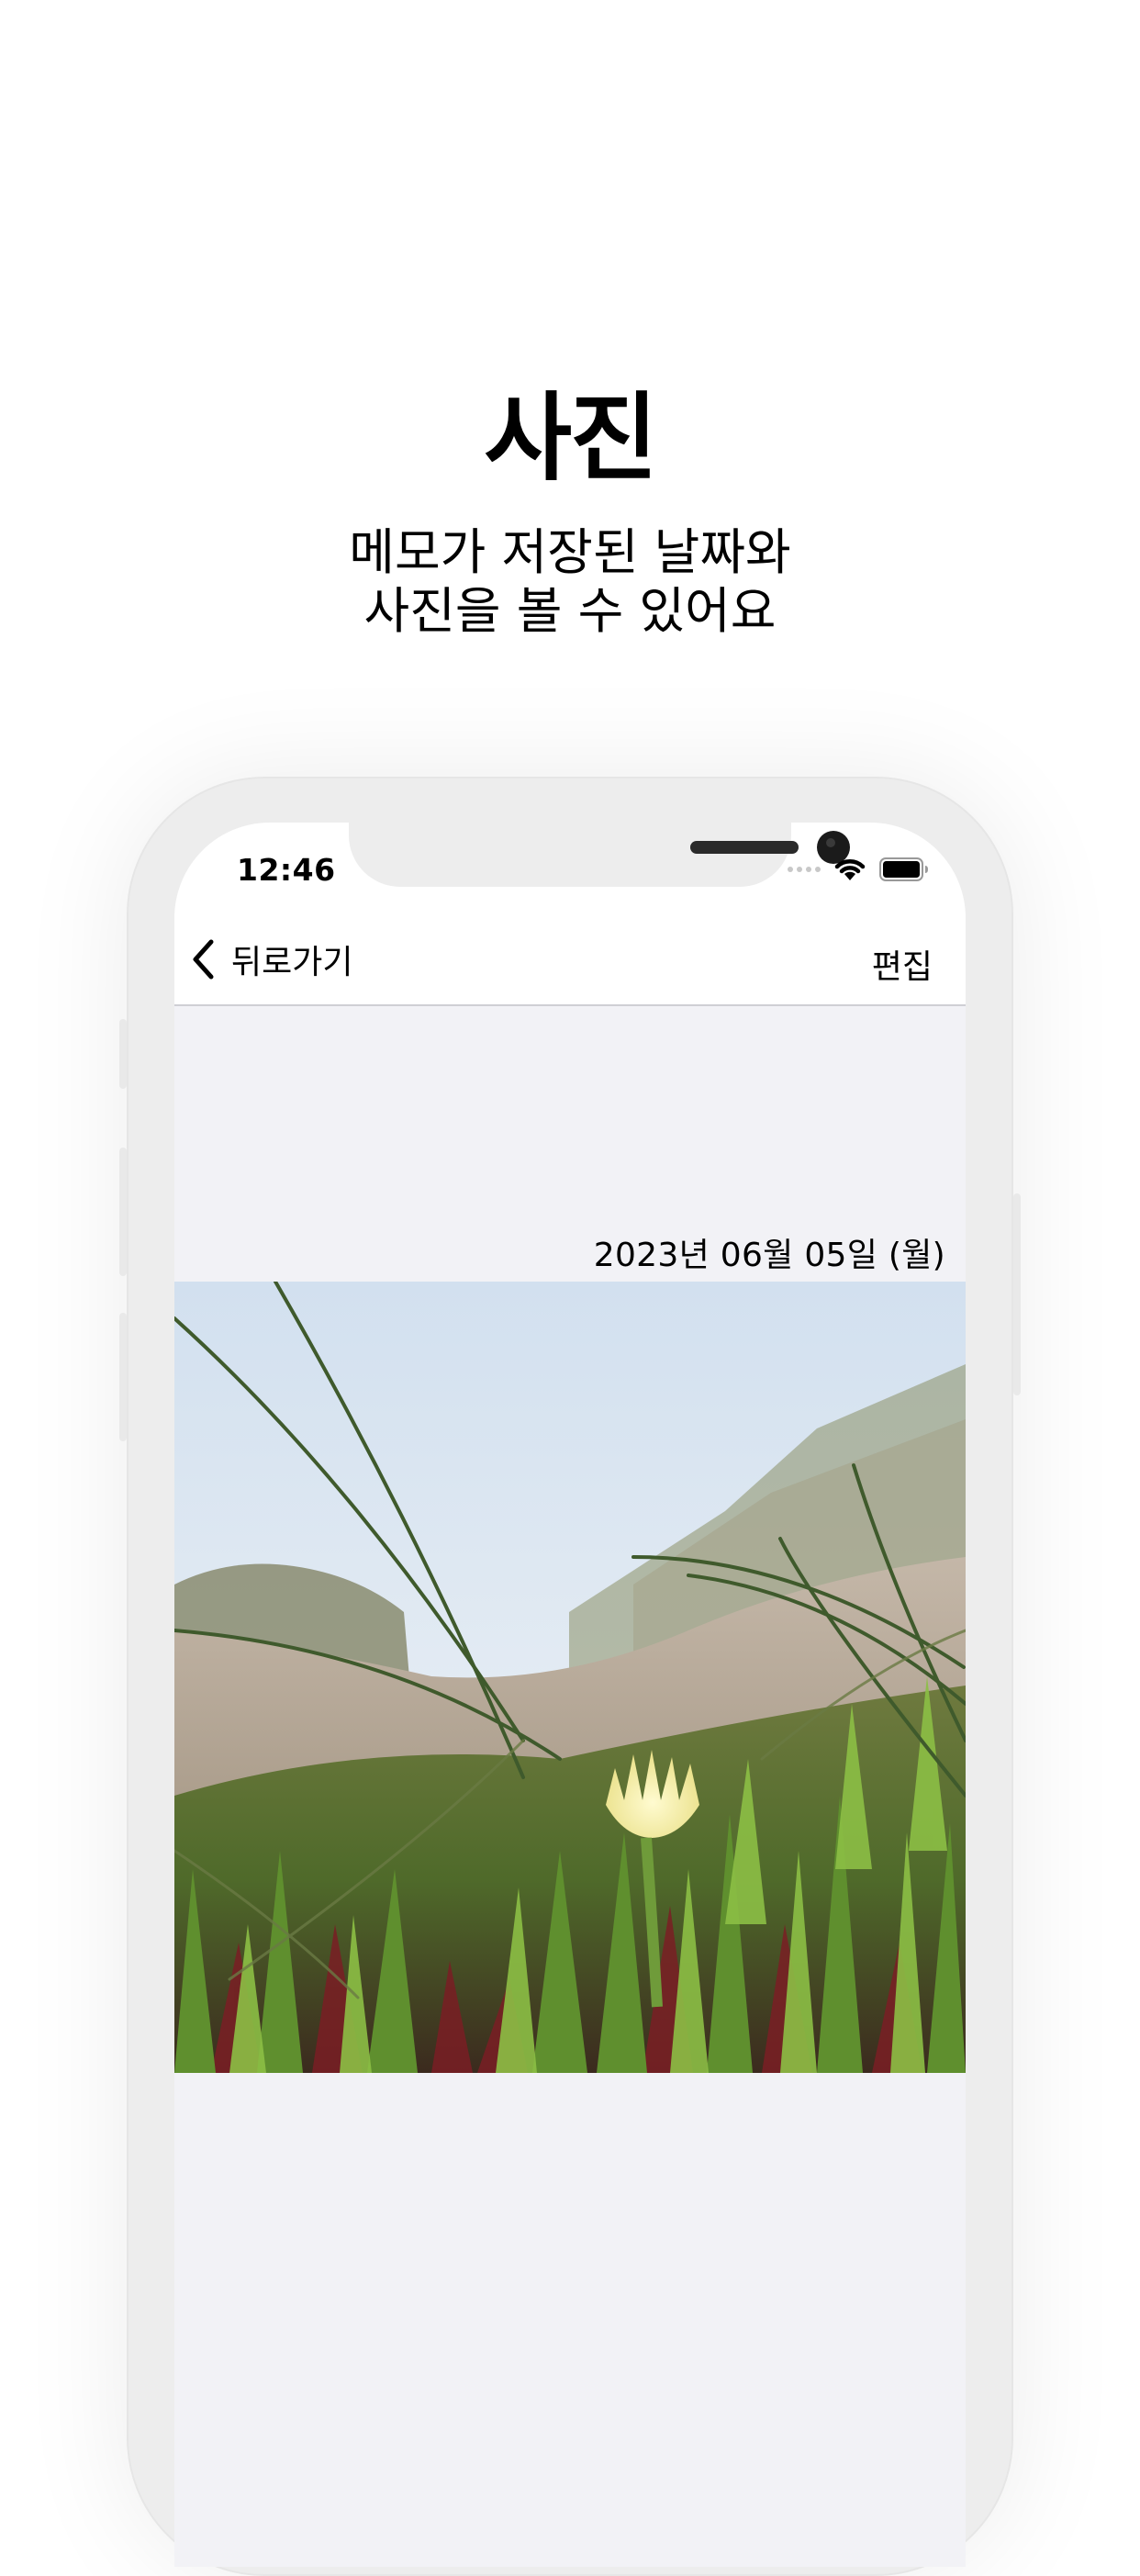 The width and height of the screenshot is (1140, 2576). What do you see at coordinates (570, 960) in the screenshot?
I see `navigation-bar: 뒤로가기 편집` at bounding box center [570, 960].